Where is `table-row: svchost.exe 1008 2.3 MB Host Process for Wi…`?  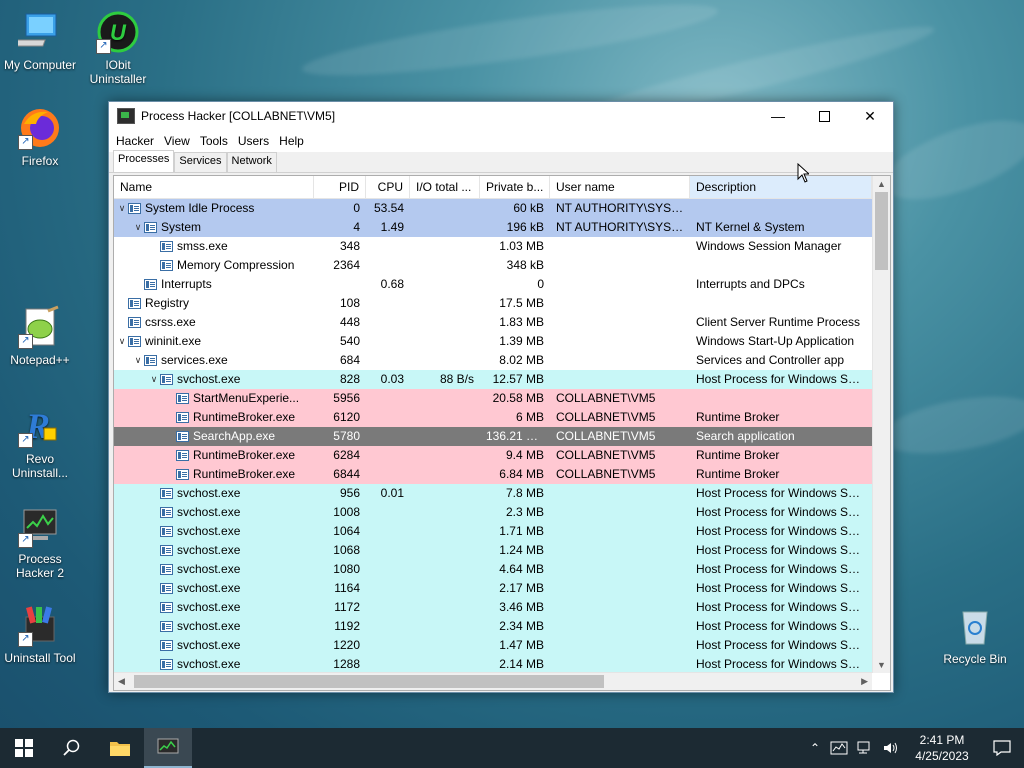 table-row: svchost.exe 1008 2.3 MB Host Process for Wi… is located at coordinates (493, 512).